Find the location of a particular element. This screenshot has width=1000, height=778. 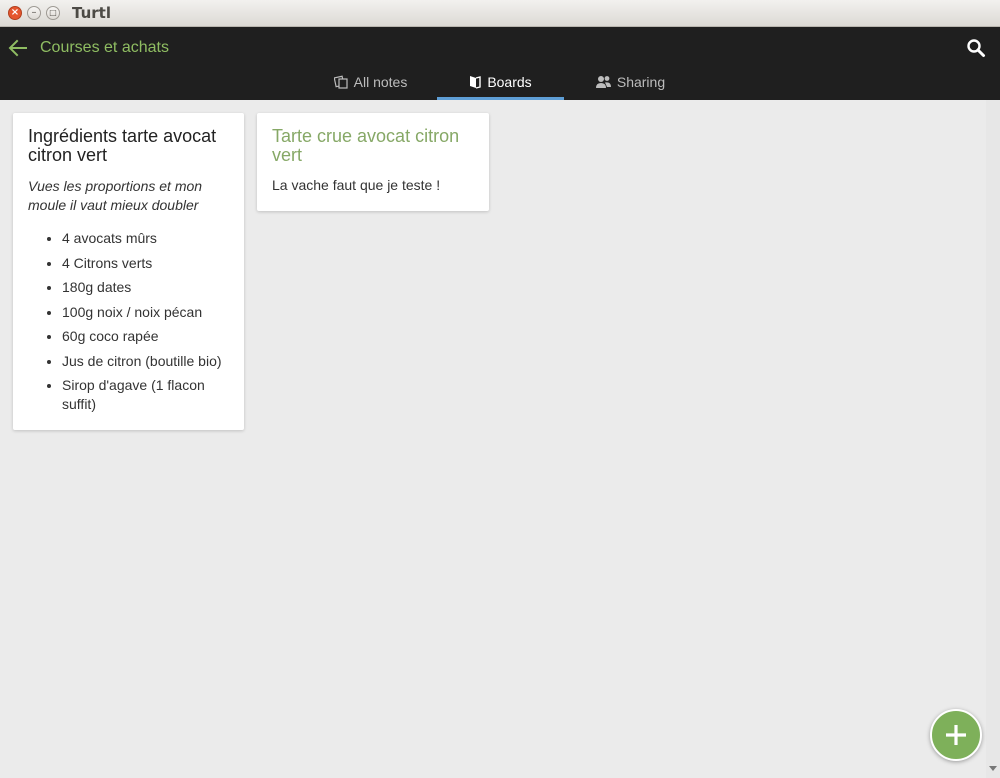

list-item: Sirop d'agave (1 flacon suffit) is located at coordinates (145, 395).